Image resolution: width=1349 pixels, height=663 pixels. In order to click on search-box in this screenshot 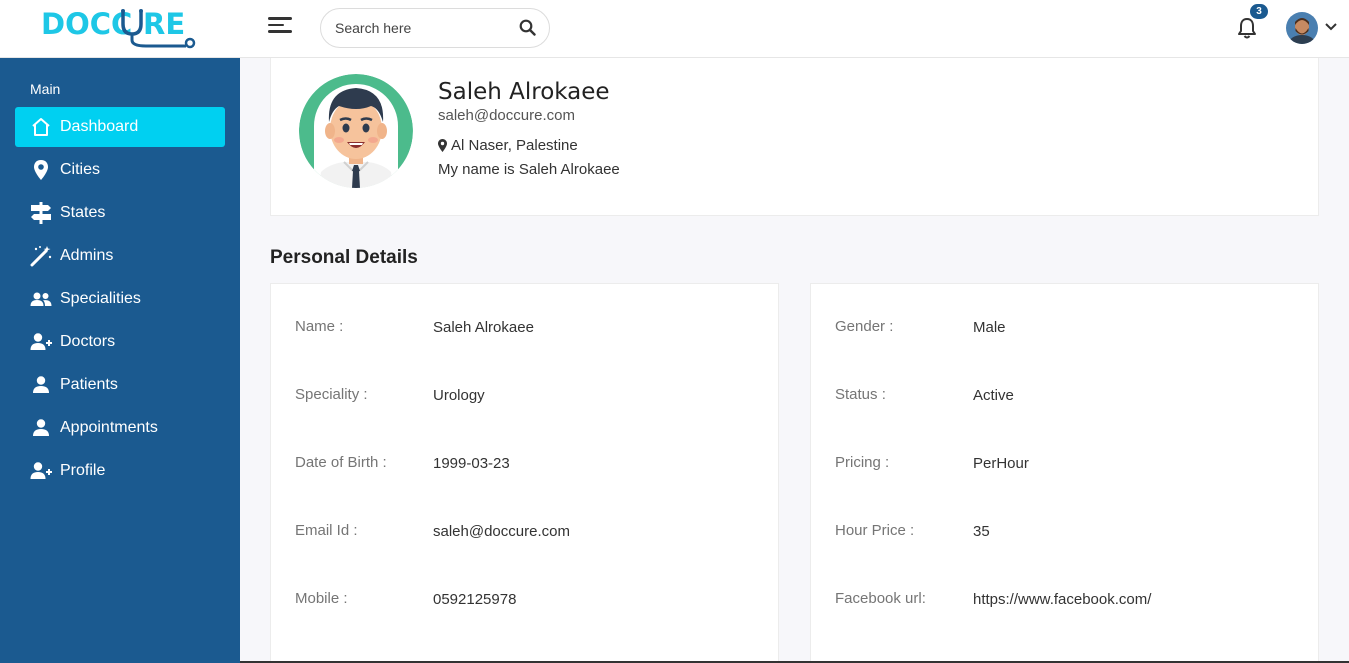, I will do `click(435, 28)`.